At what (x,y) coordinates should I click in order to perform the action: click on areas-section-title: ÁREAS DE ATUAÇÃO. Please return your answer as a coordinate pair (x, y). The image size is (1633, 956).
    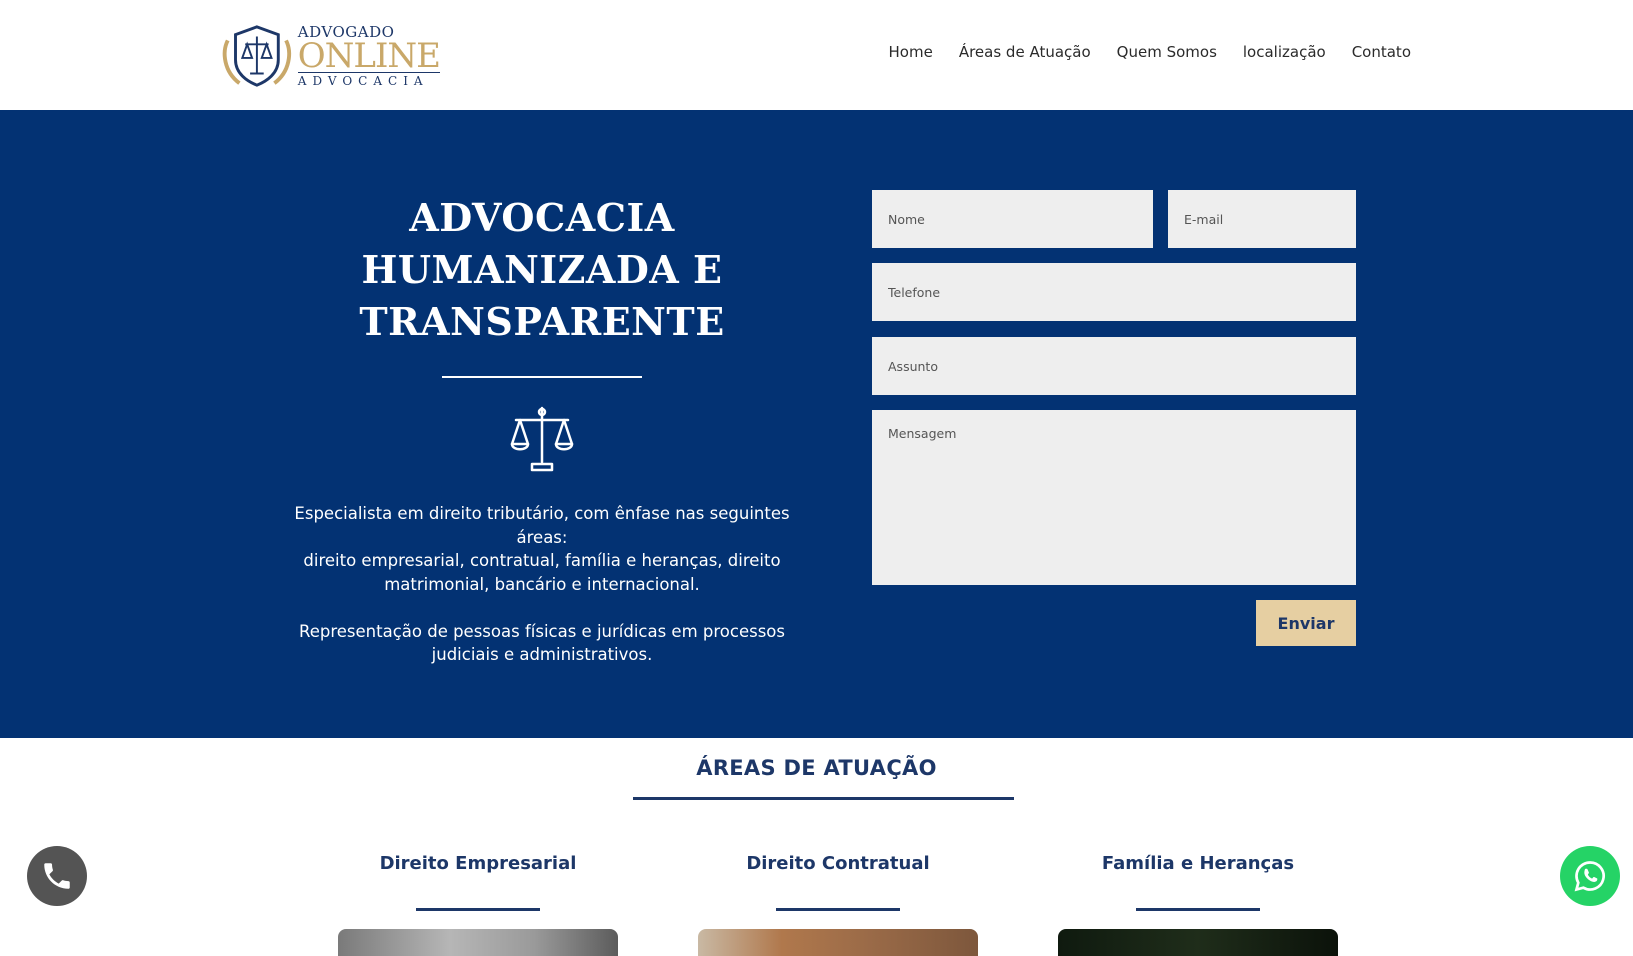
    Looking at the image, I should click on (816, 768).